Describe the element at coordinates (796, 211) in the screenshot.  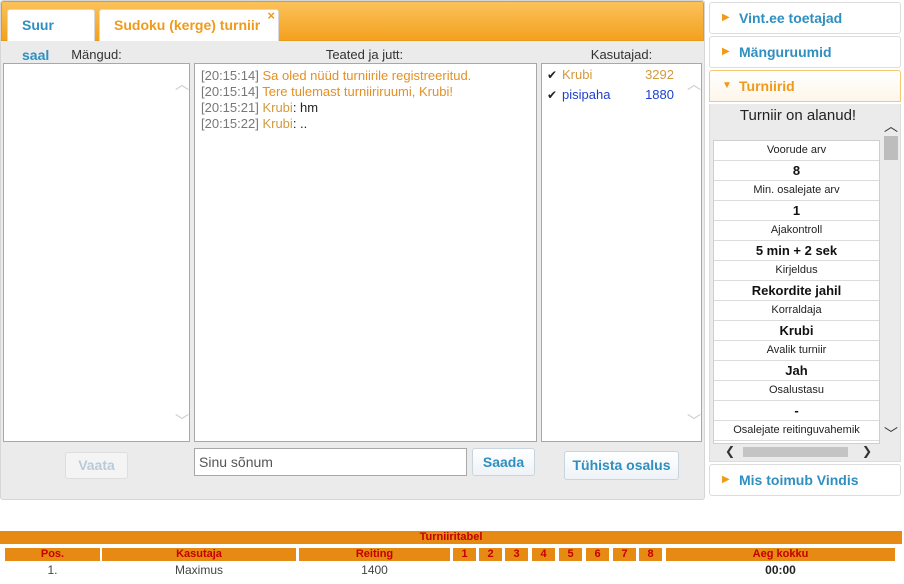
I see `info-value: 1` at that location.